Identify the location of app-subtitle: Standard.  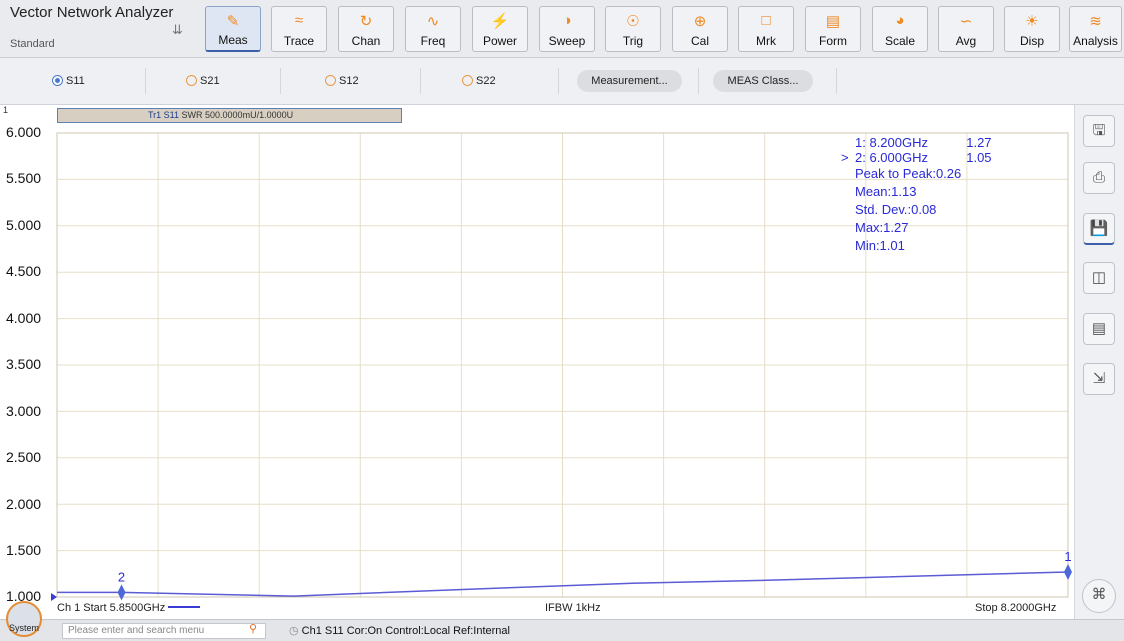
(32, 44).